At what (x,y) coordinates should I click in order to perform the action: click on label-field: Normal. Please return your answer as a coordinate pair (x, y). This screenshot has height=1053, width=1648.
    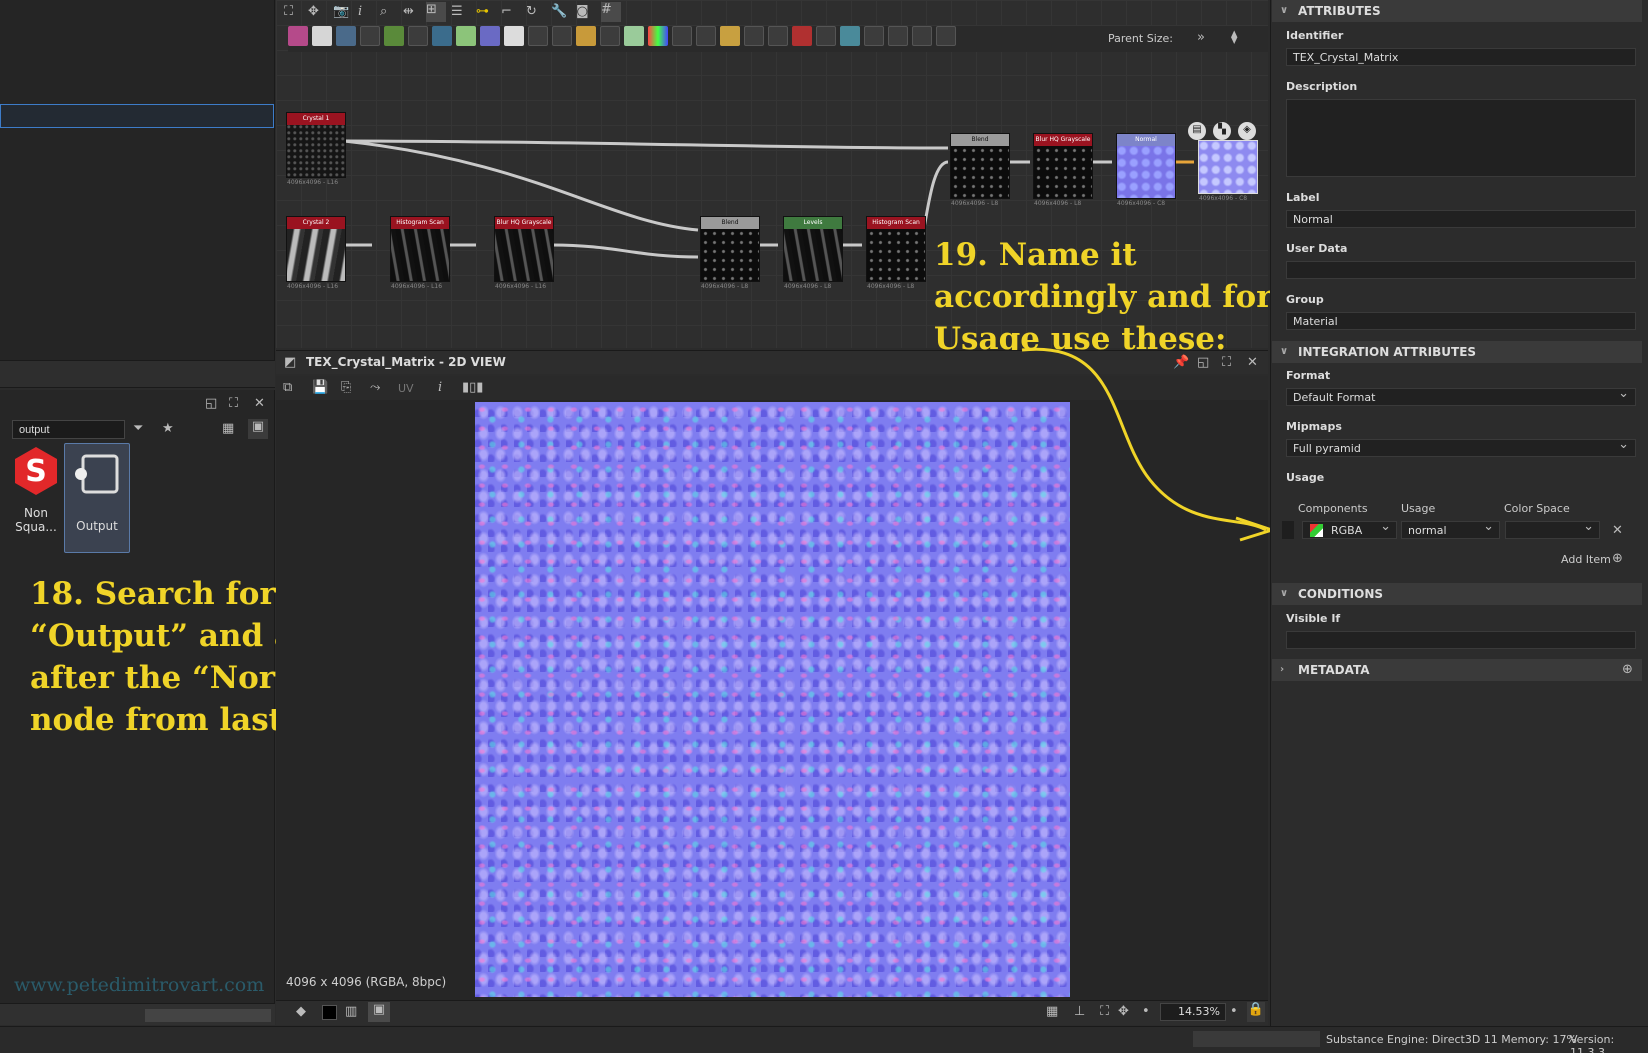
    Looking at the image, I should click on (1461, 219).